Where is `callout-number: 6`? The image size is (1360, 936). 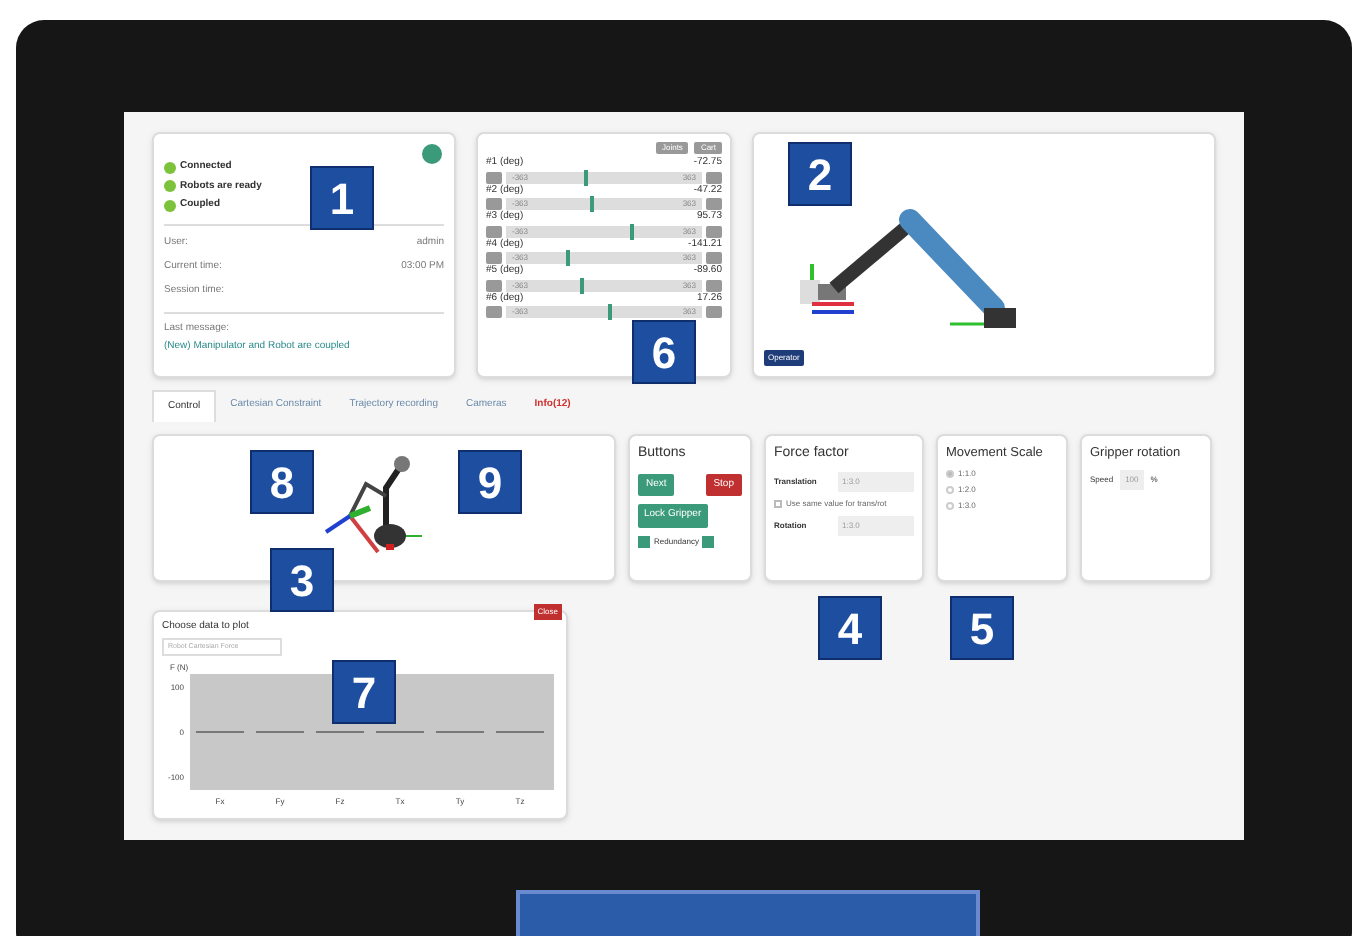
callout-number: 6 is located at coordinates (664, 352).